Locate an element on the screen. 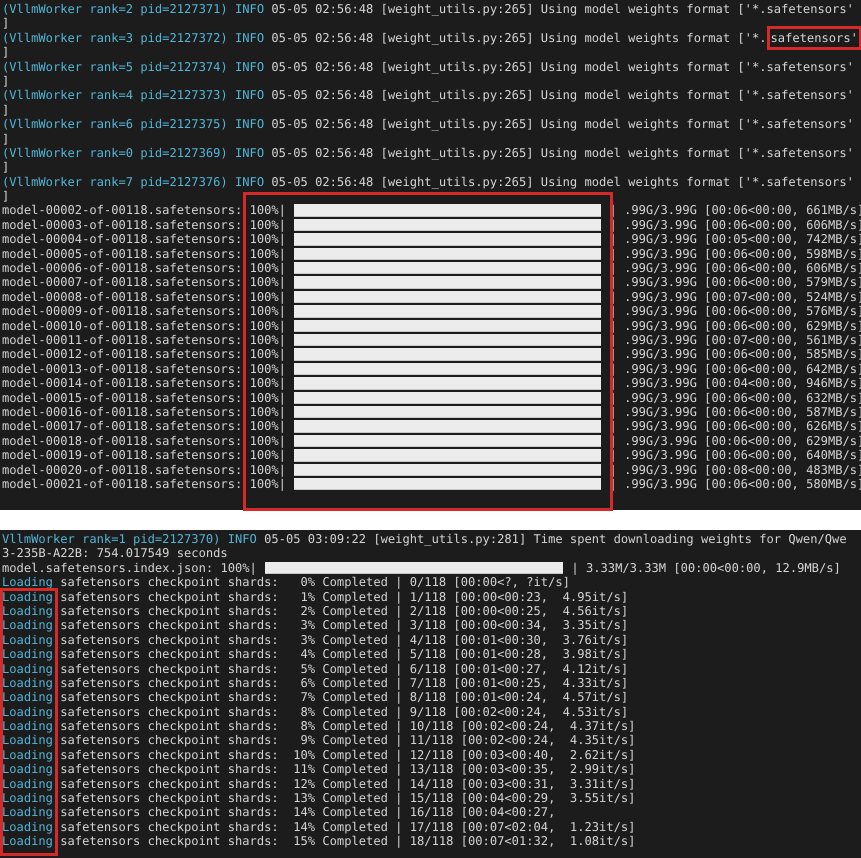 The image size is (861, 858). file-name: model-00019-of-00118.safetensors: is located at coordinates (122, 455).